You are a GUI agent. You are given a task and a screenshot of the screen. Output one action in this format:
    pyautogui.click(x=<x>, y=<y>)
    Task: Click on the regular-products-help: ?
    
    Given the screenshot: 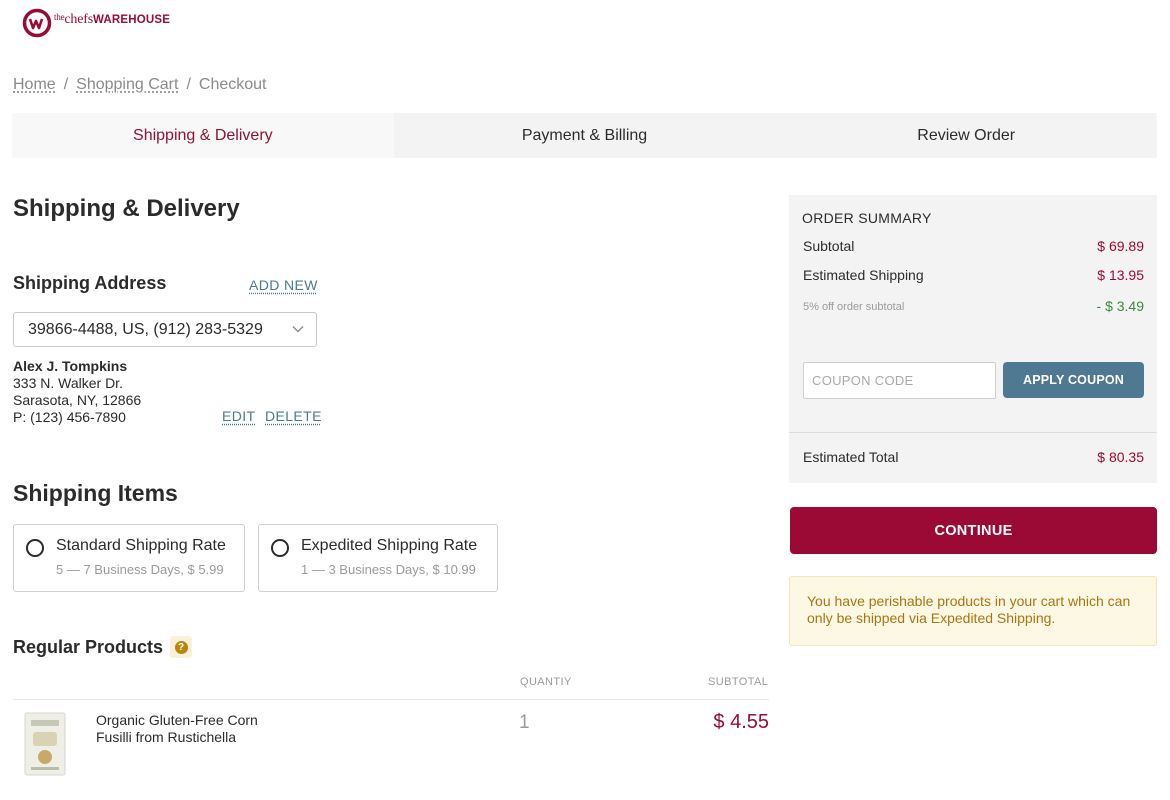 What is the action you would take?
    pyautogui.click(x=181, y=647)
    